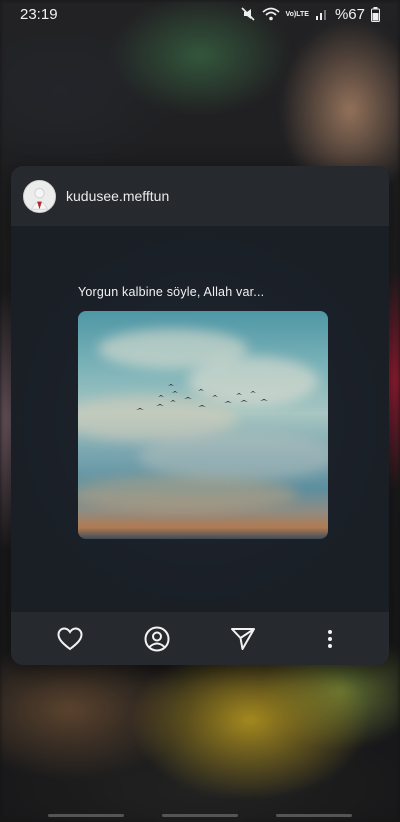 The height and width of the screenshot is (822, 400). I want to click on wifi-icon, so click(270, 14).